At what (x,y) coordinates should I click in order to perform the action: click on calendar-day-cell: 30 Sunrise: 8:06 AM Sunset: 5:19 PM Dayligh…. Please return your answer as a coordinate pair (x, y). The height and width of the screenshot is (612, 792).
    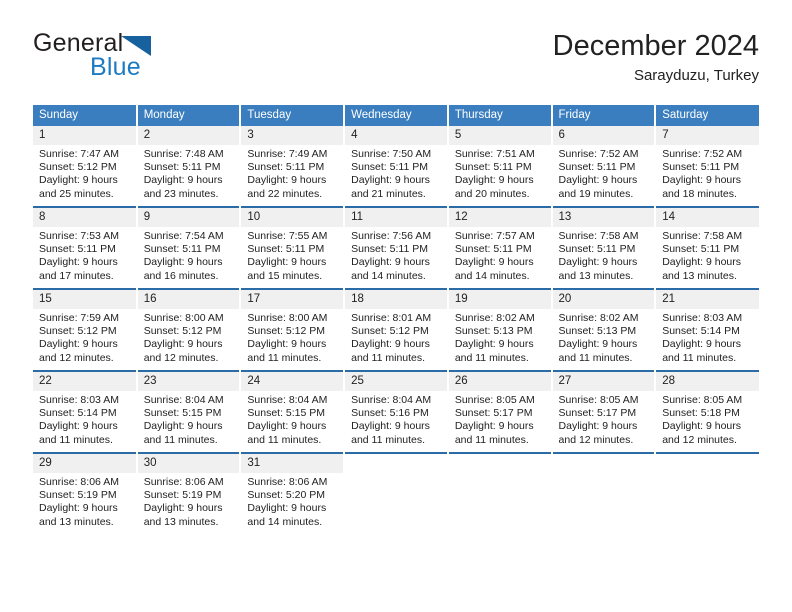
    Looking at the image, I should click on (189, 493).